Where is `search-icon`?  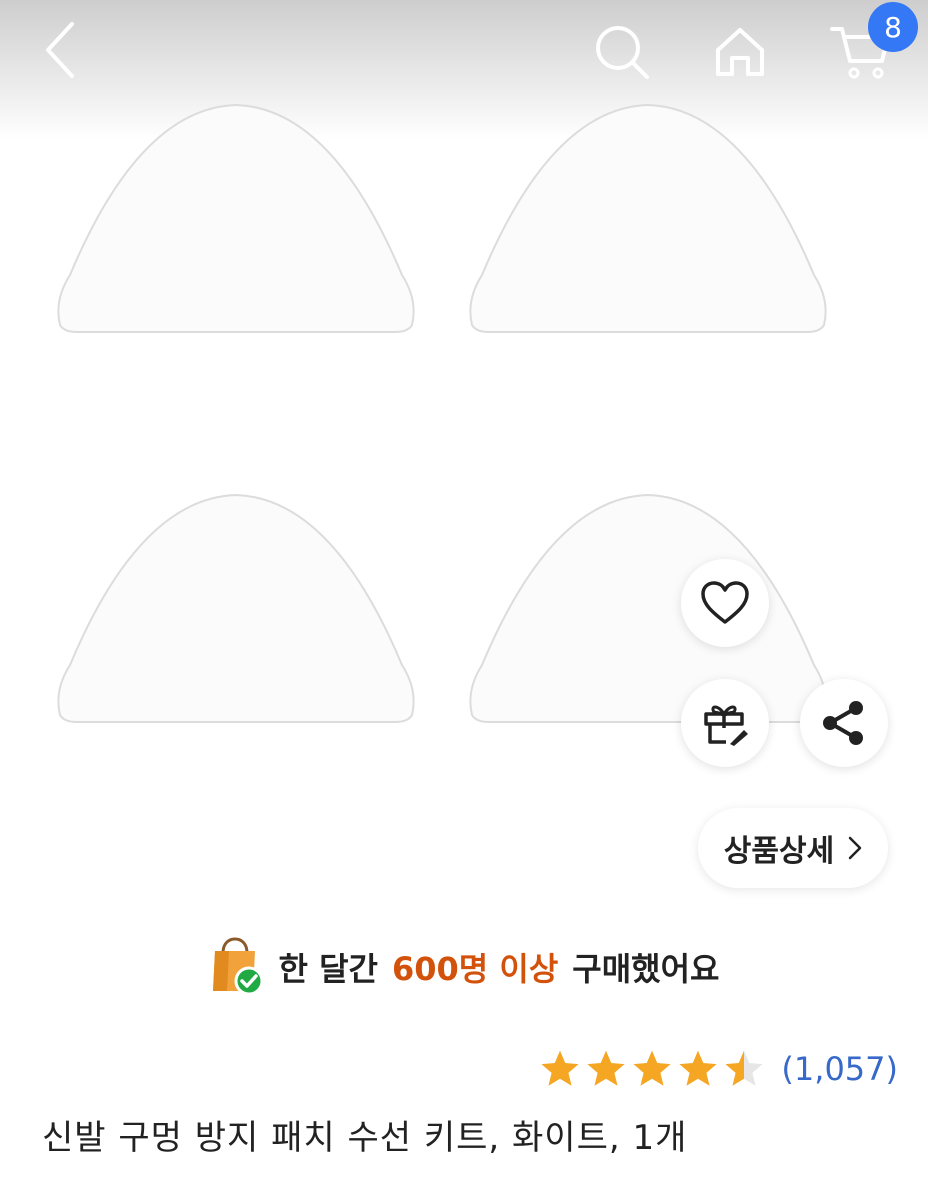 search-icon is located at coordinates (622, 52).